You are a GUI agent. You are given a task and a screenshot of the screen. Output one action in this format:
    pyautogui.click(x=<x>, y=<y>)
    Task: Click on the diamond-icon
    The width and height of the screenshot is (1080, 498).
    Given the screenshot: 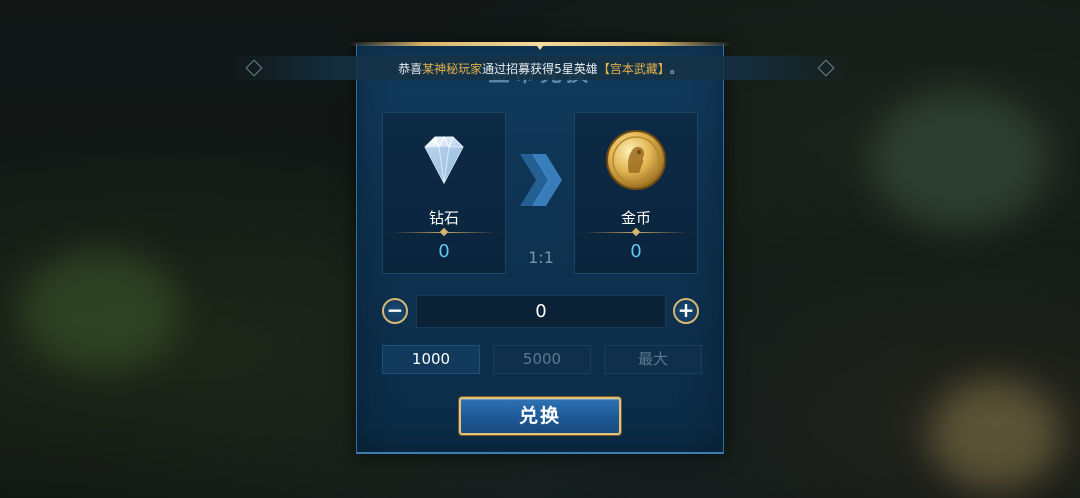 What is the action you would take?
    pyautogui.click(x=444, y=160)
    